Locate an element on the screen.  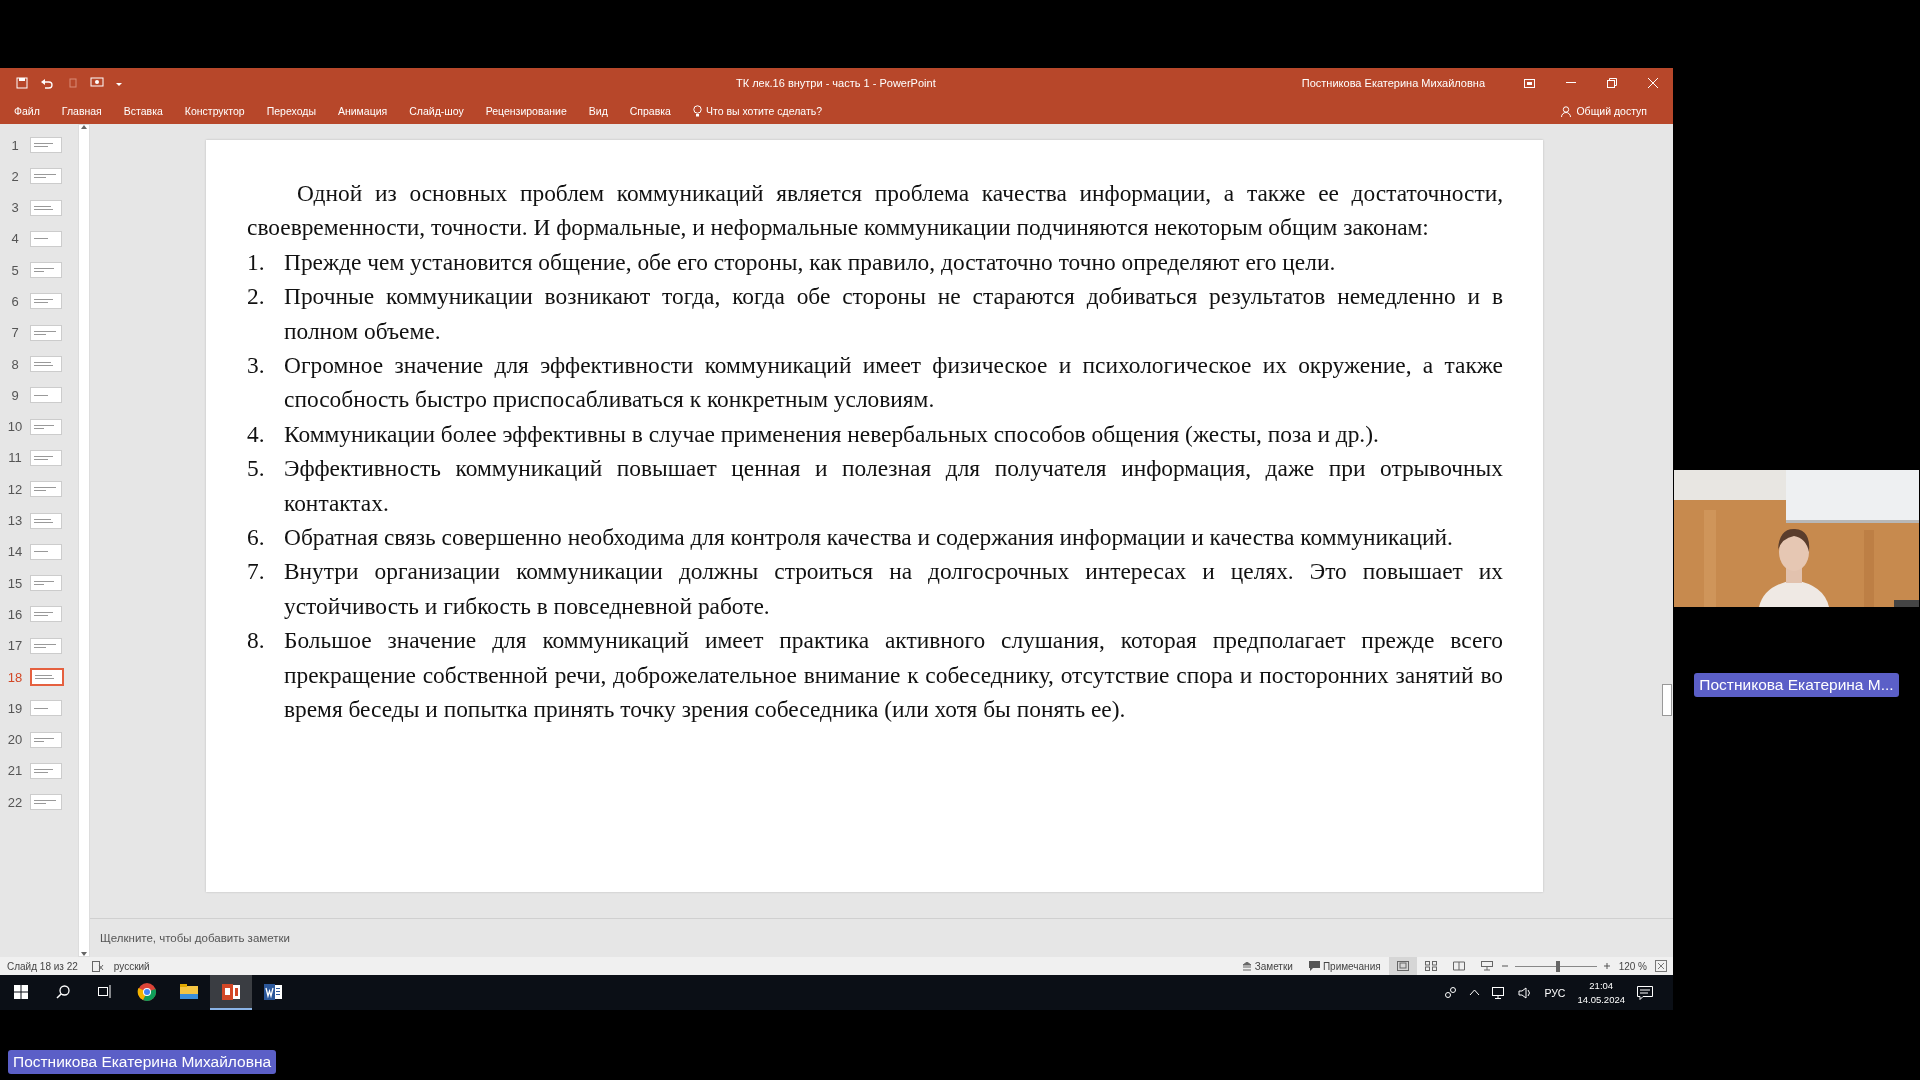
slide-number: 17 is located at coordinates (15, 646).